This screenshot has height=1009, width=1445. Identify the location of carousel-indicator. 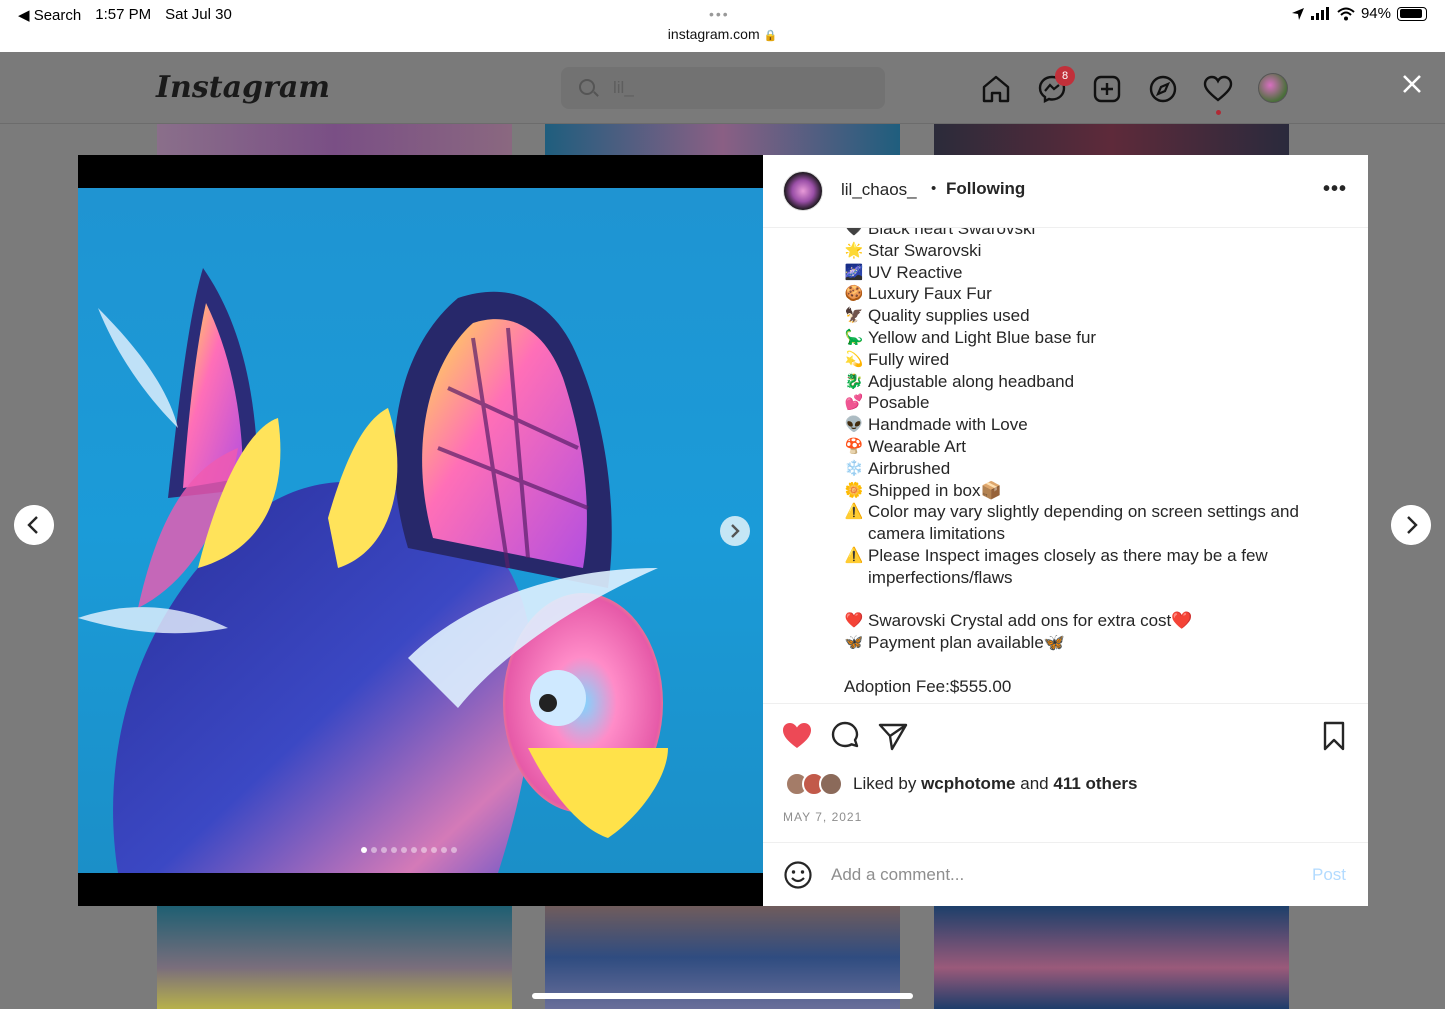
(409, 850).